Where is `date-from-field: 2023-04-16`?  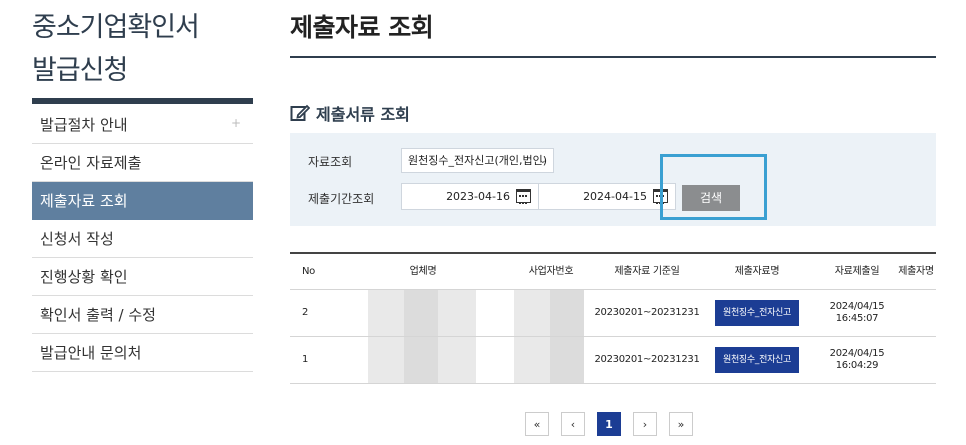
date-from-field: 2023-04-16 is located at coordinates (470, 196).